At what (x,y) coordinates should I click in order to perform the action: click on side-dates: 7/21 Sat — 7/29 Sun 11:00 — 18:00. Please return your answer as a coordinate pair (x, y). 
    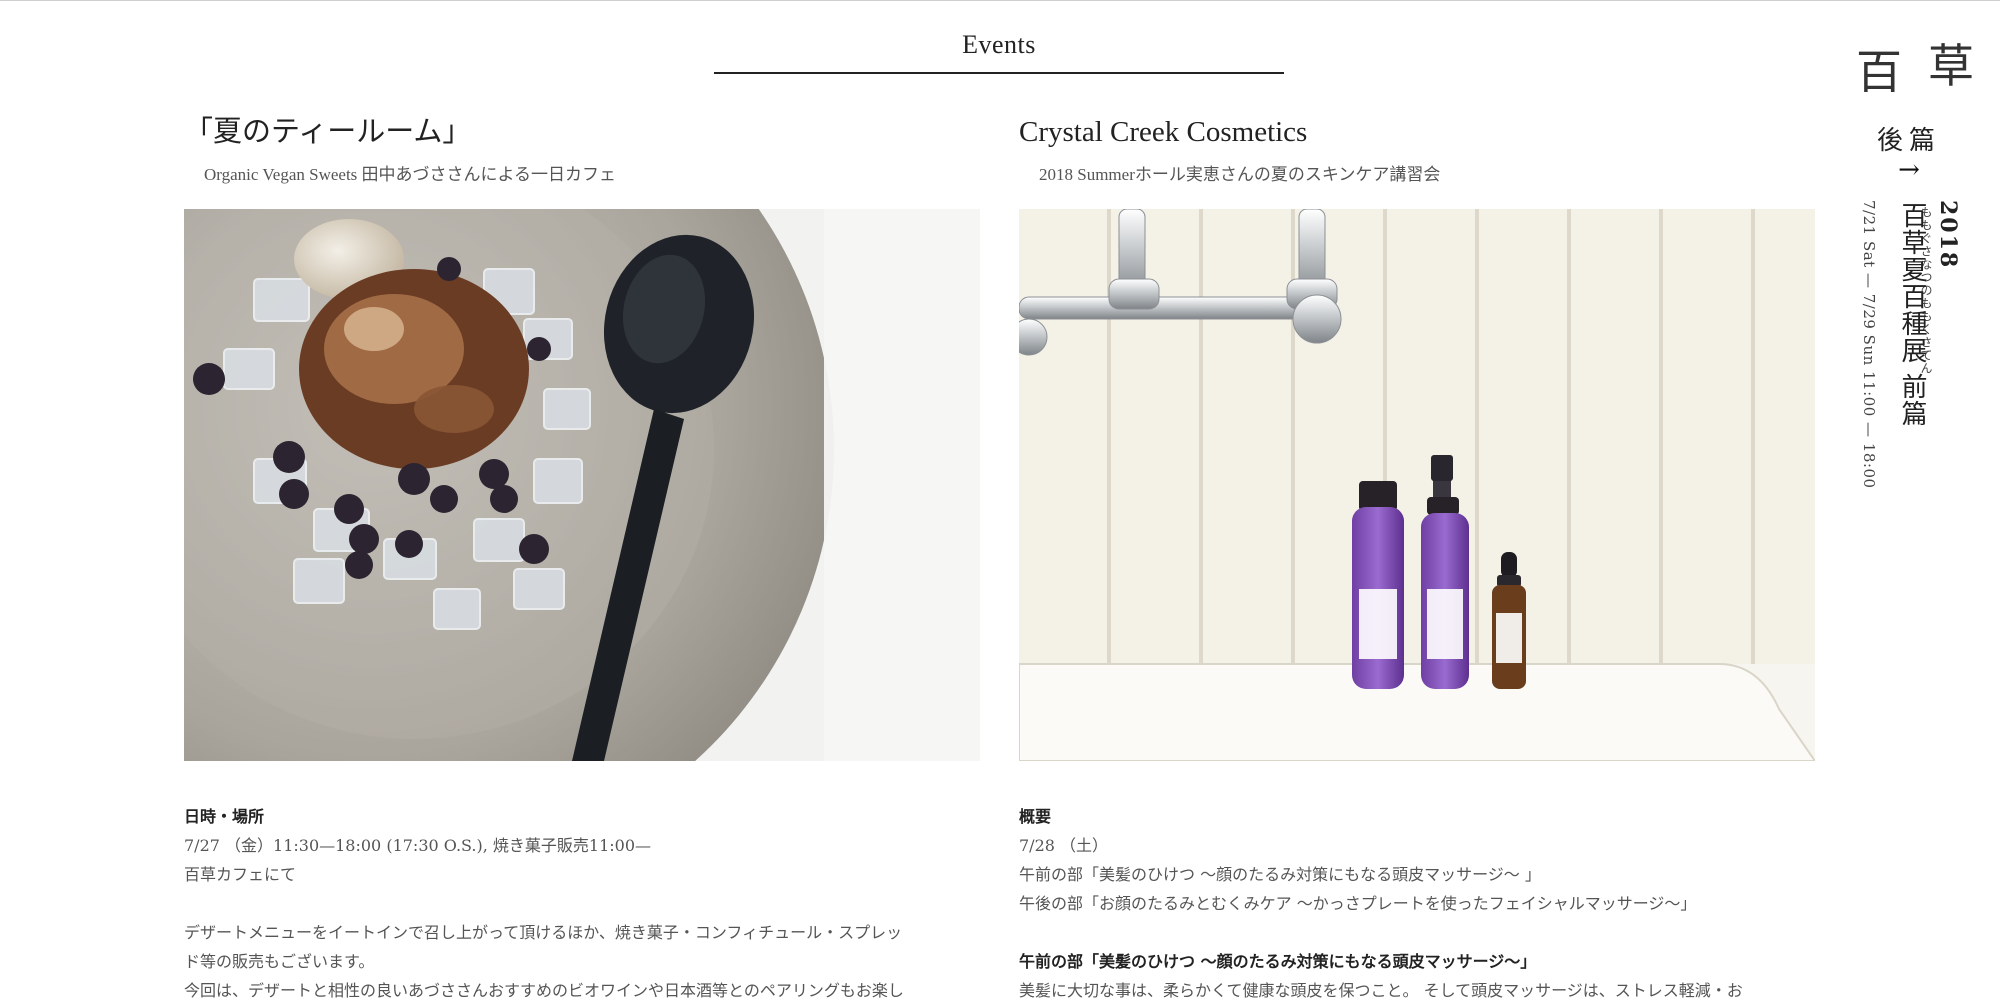
    Looking at the image, I should click on (1869, 344).